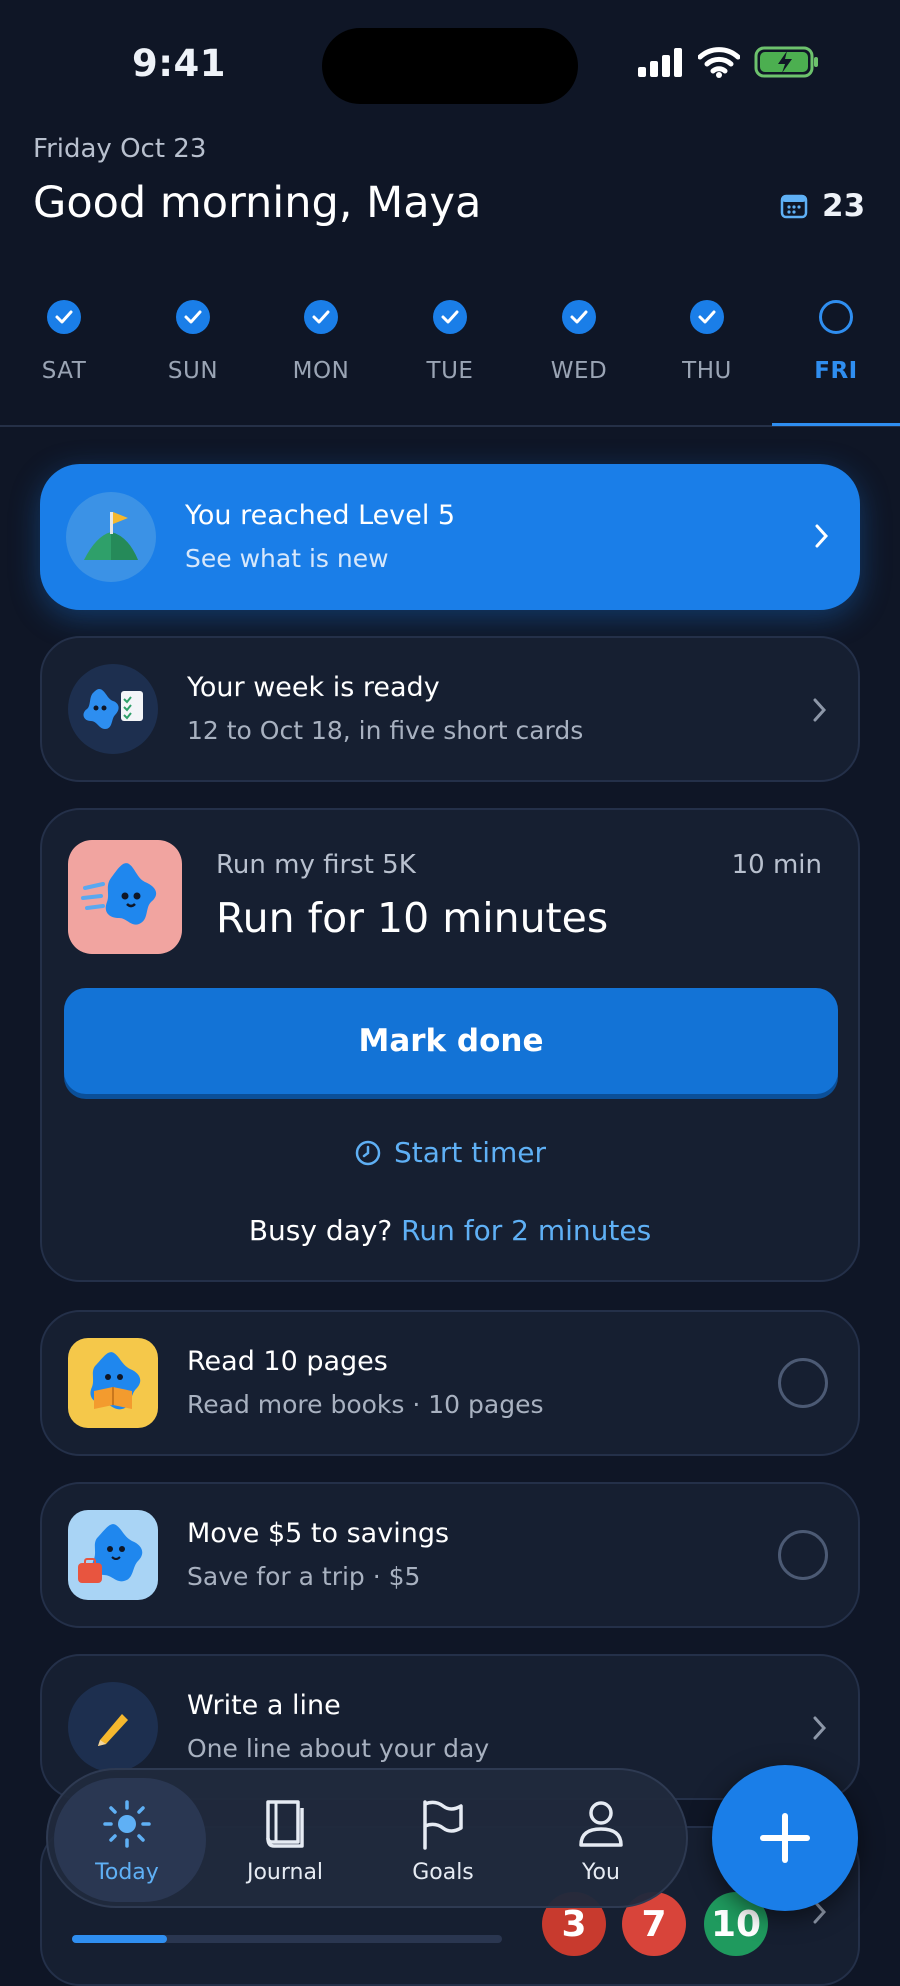 The width and height of the screenshot is (900, 1986). What do you see at coordinates (287, 1361) in the screenshot?
I see `read-task-title: Read 10 pages` at bounding box center [287, 1361].